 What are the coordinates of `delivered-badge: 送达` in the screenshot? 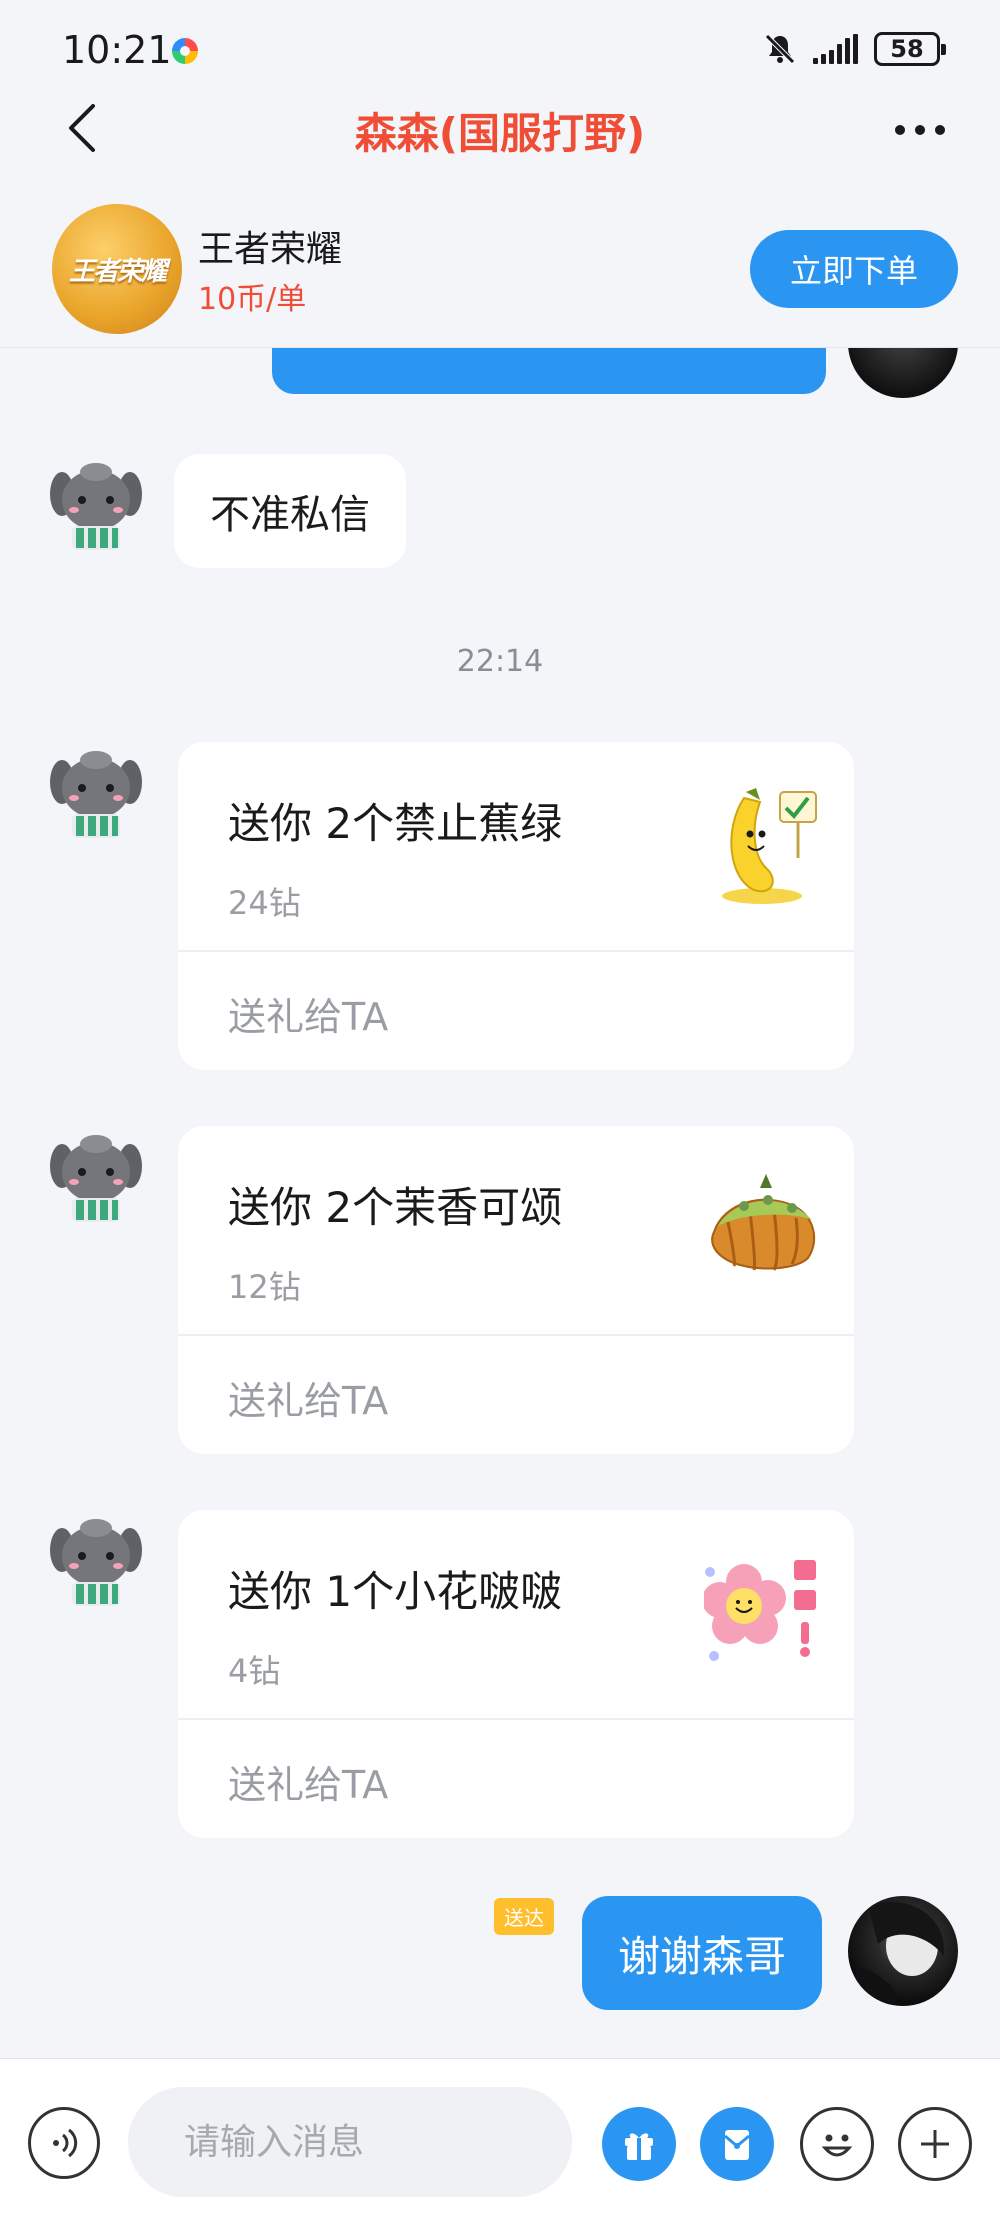 It's located at (524, 1916).